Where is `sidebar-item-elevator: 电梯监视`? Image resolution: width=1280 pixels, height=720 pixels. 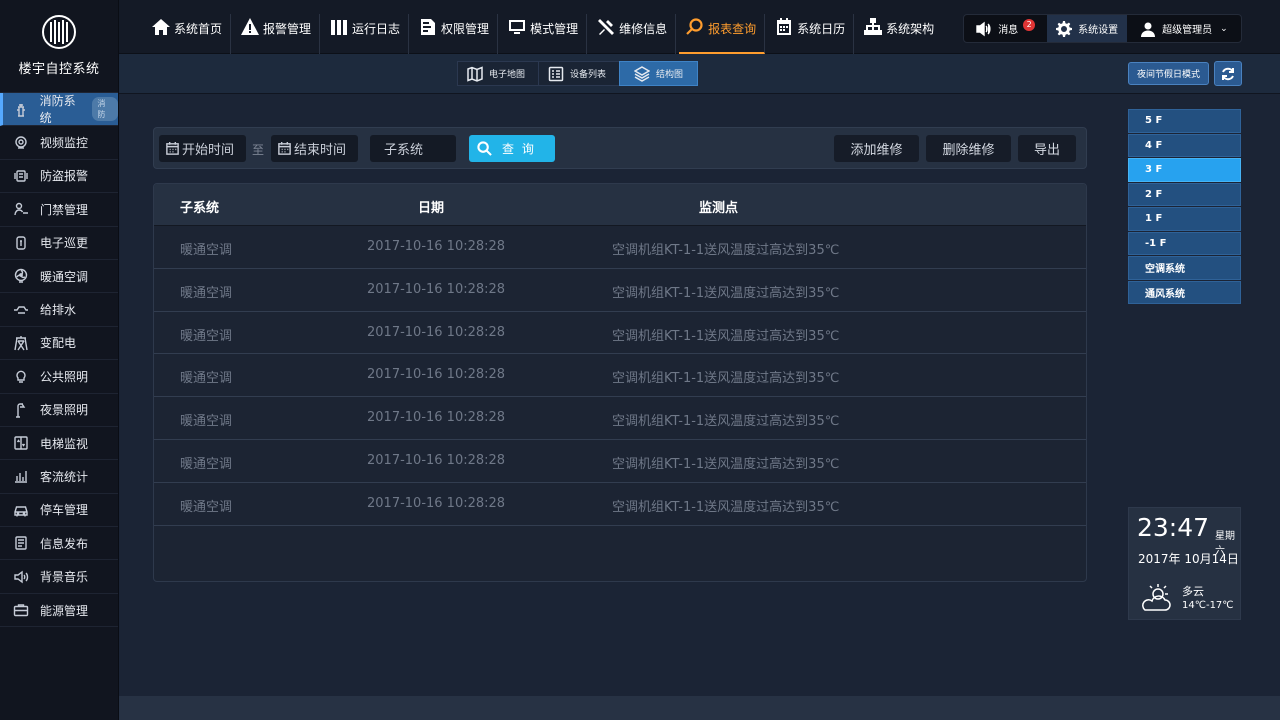
sidebar-item-elevator: 电梯监视 is located at coordinates (59, 444).